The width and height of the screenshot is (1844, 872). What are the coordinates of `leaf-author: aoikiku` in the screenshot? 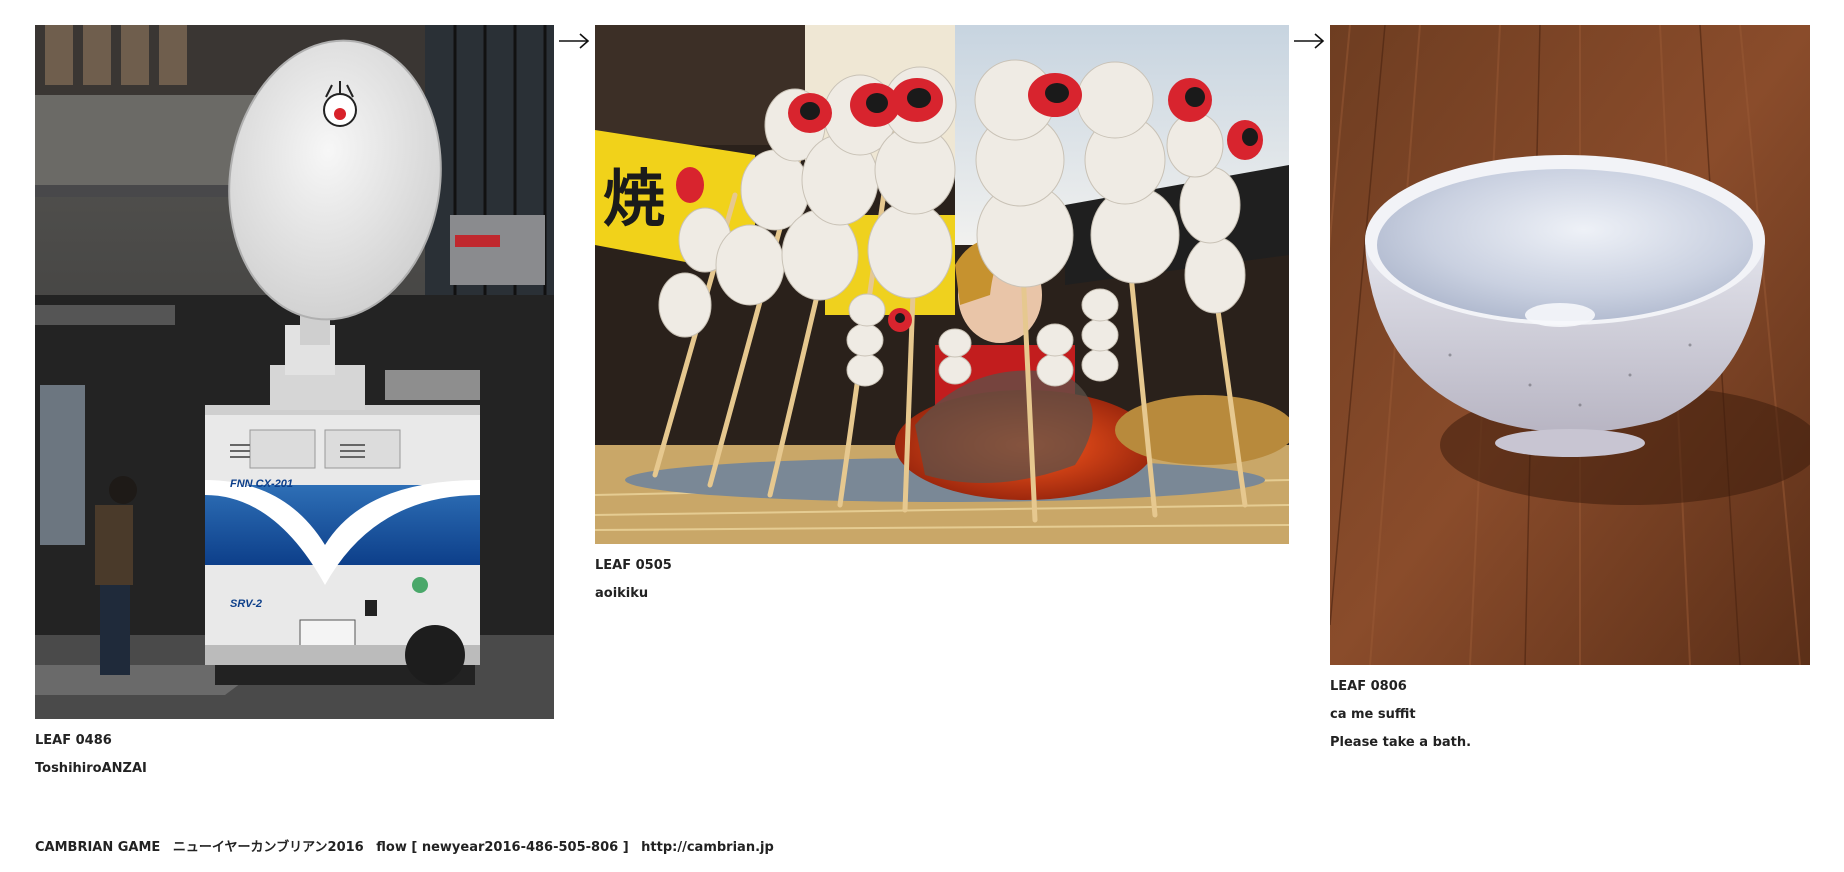 It's located at (942, 594).